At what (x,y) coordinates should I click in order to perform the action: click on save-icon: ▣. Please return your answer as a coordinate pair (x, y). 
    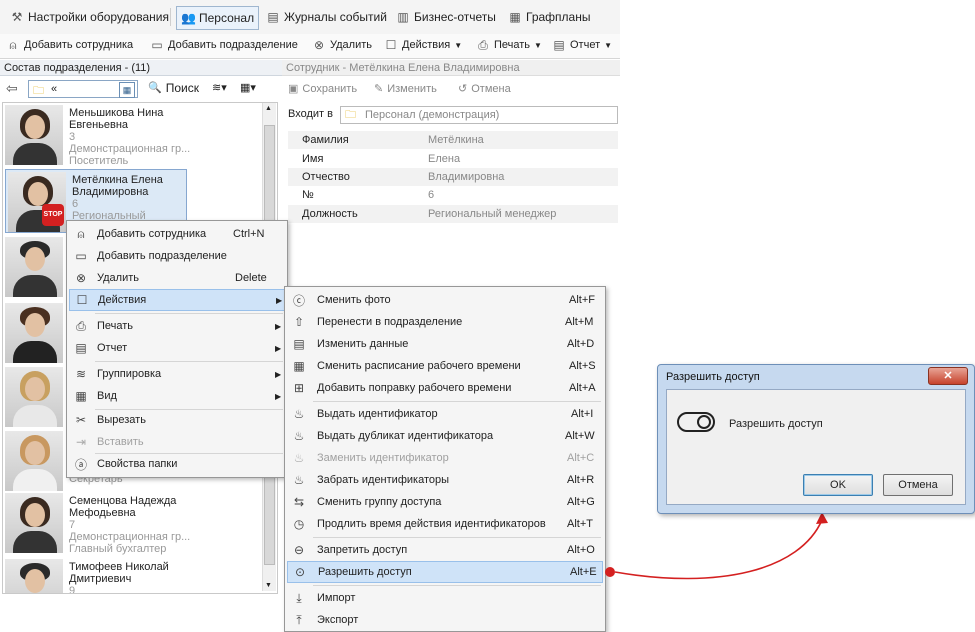
    Looking at the image, I should click on (293, 89).